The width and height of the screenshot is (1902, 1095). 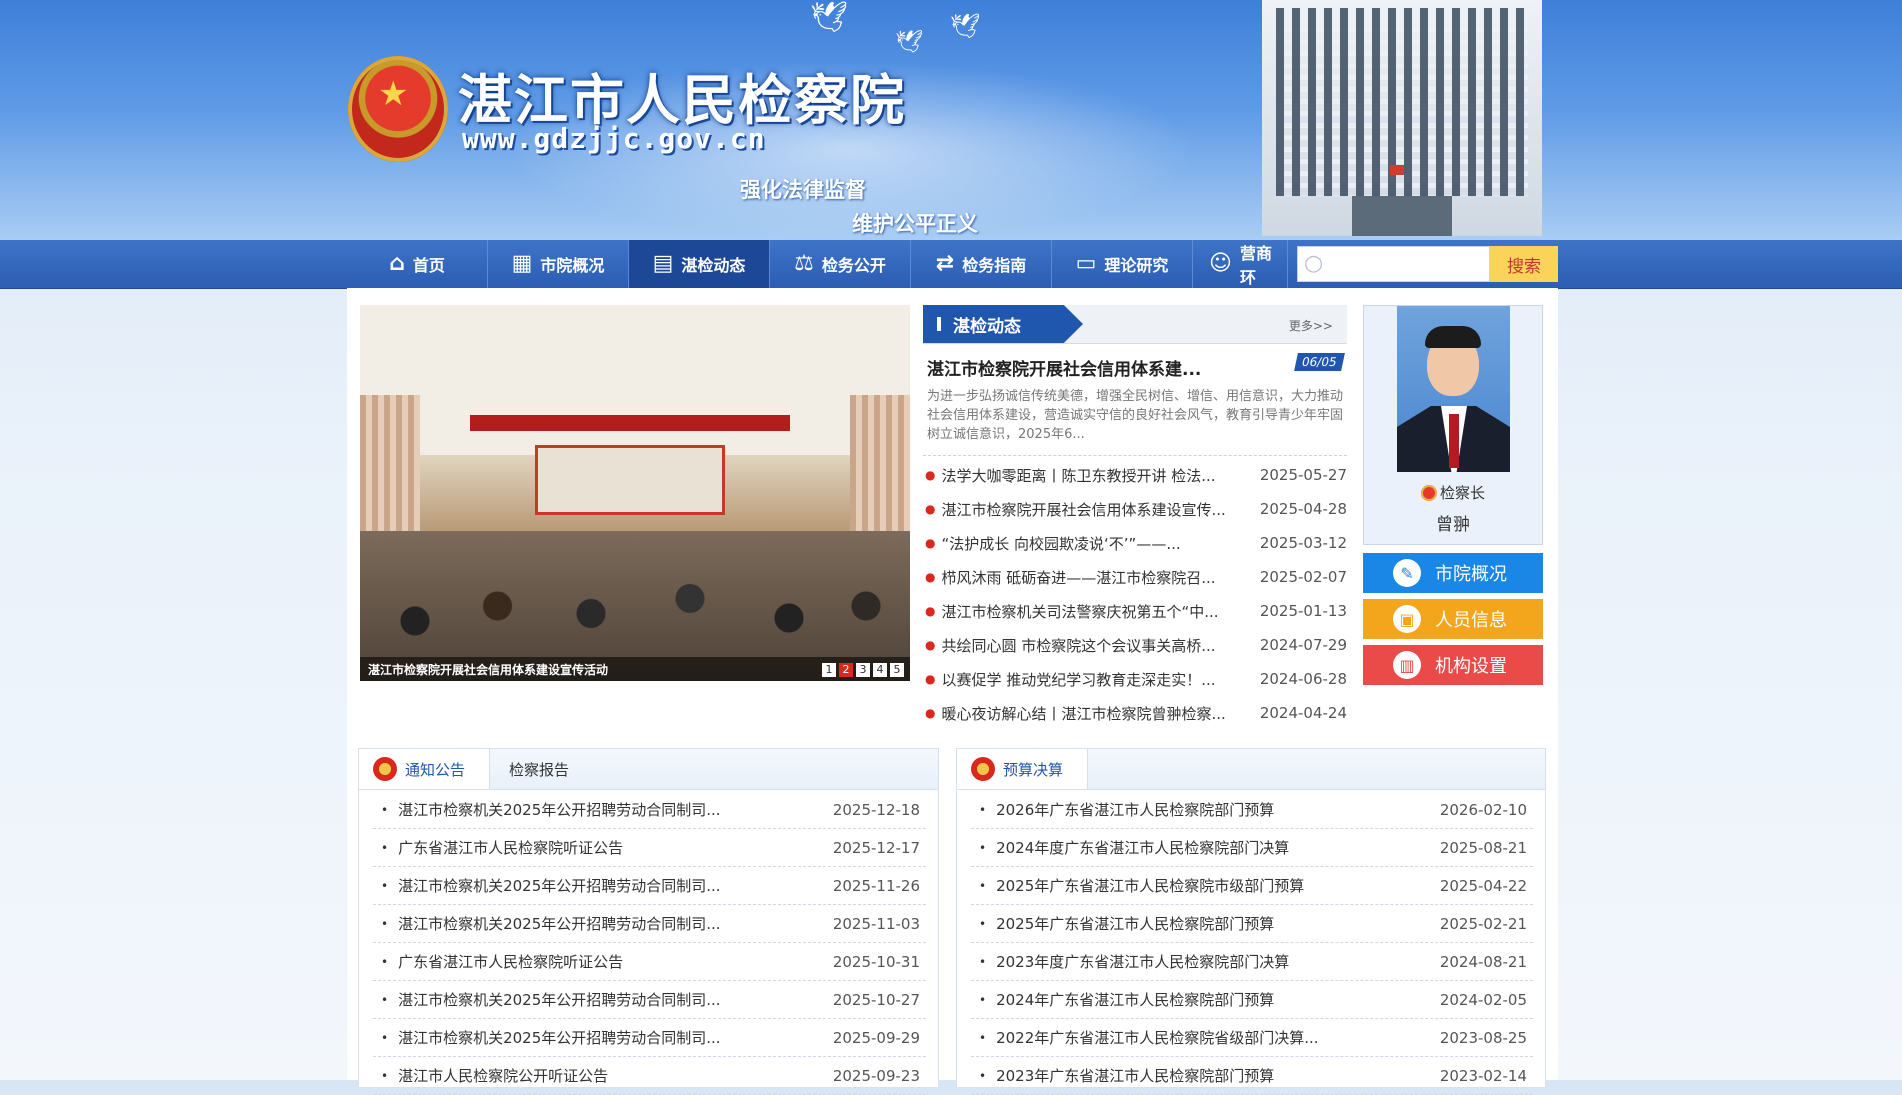 I want to click on carousel-page-3: 3, so click(x=863, y=670).